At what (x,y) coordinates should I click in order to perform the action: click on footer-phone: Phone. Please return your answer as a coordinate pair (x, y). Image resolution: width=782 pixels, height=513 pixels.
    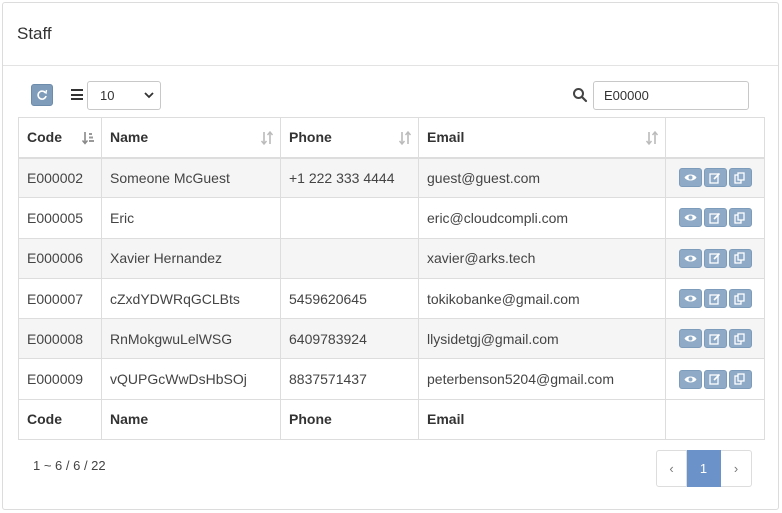
    Looking at the image, I should click on (349, 419).